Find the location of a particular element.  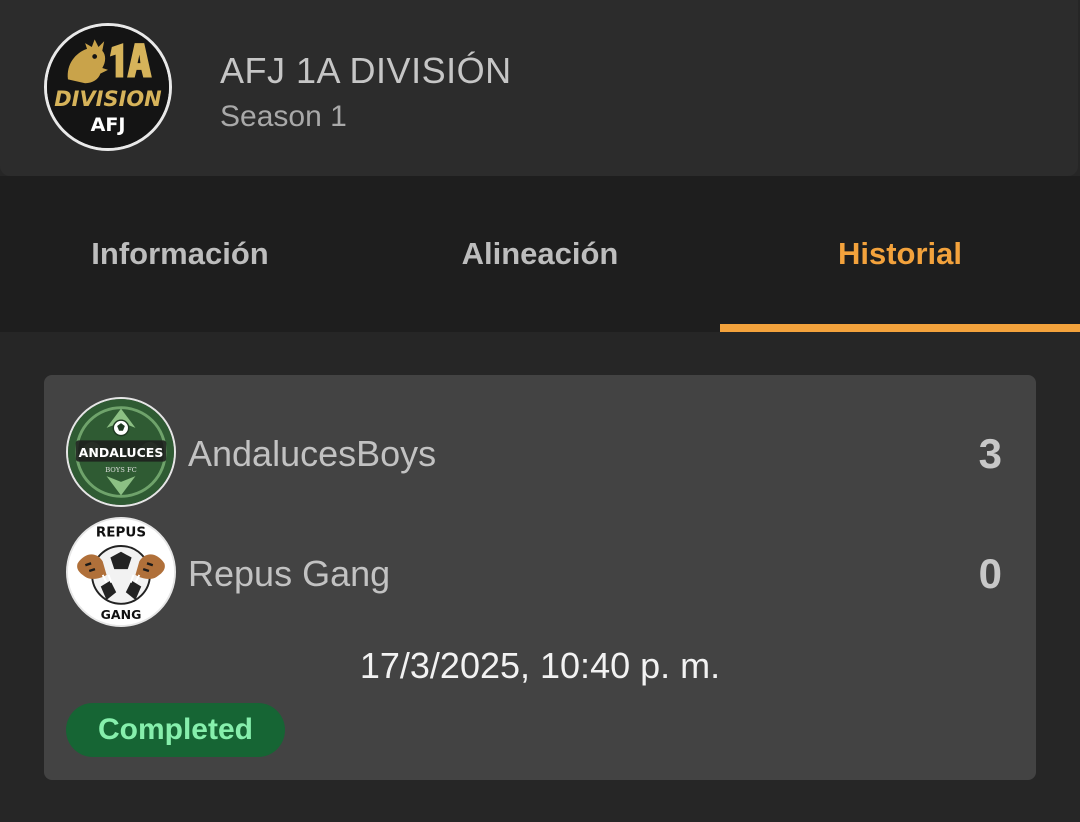

league-season: Season 1 is located at coordinates (283, 116).